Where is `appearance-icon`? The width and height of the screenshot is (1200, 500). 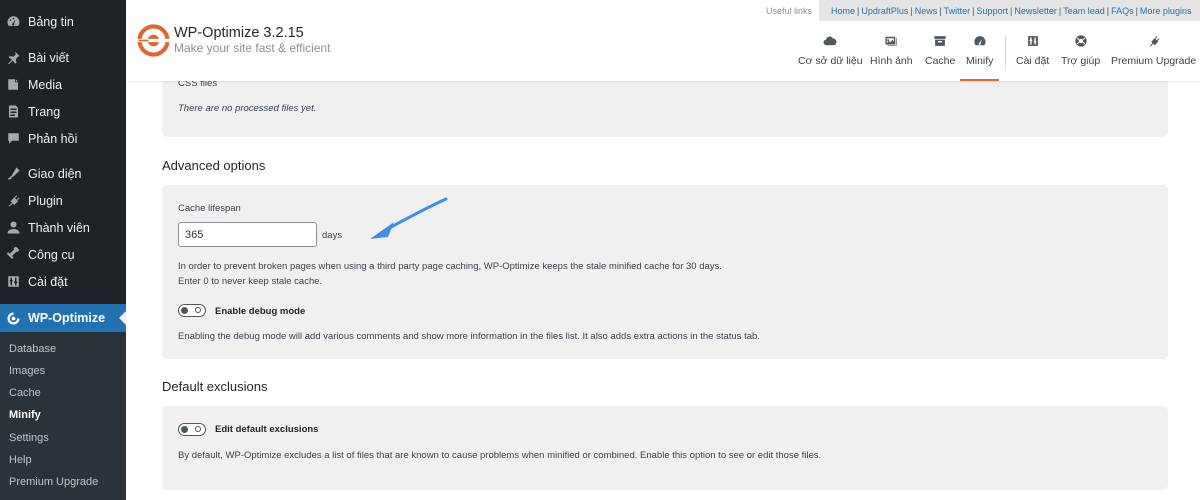 appearance-icon is located at coordinates (17, 173).